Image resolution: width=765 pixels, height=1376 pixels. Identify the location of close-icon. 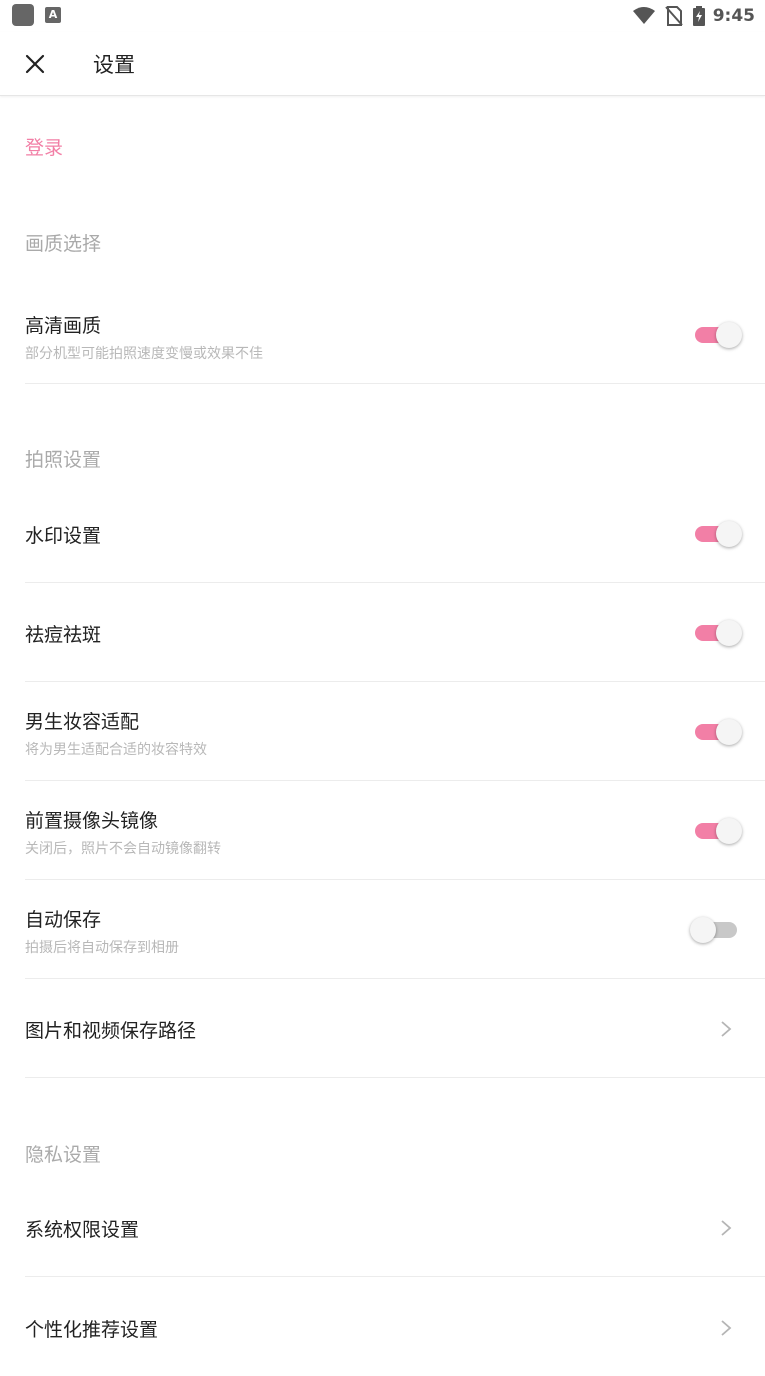
(35, 64).